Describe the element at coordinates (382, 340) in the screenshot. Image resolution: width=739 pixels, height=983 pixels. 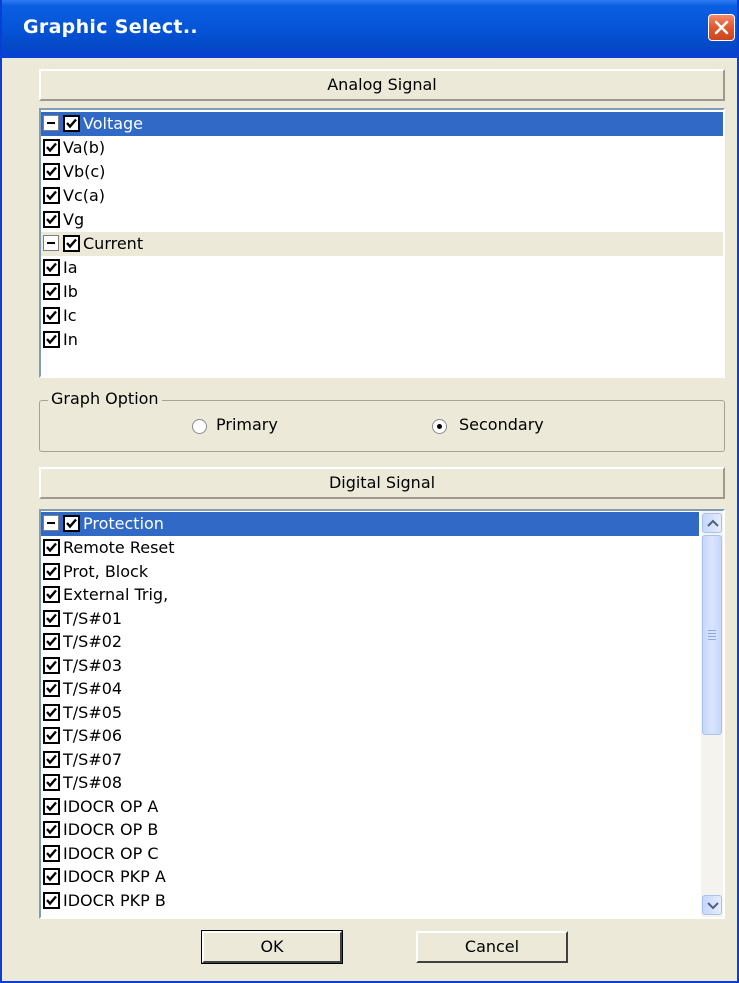
I see `analog-item: In` at that location.